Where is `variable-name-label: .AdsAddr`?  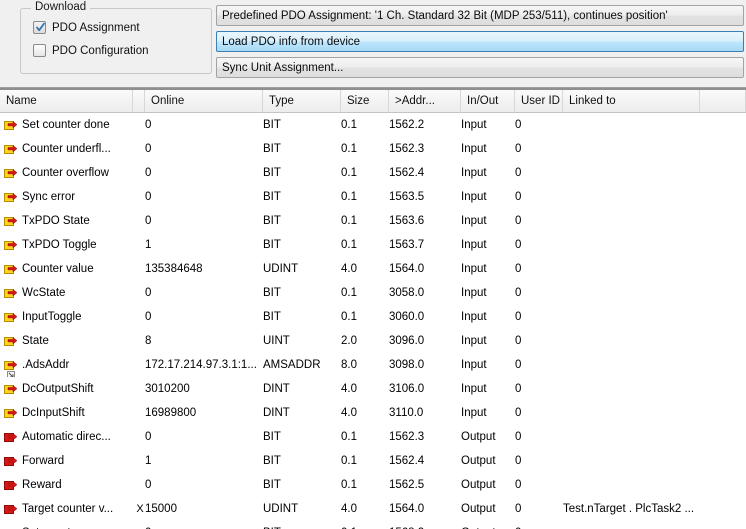
variable-name-label: .AdsAddr is located at coordinates (46, 365).